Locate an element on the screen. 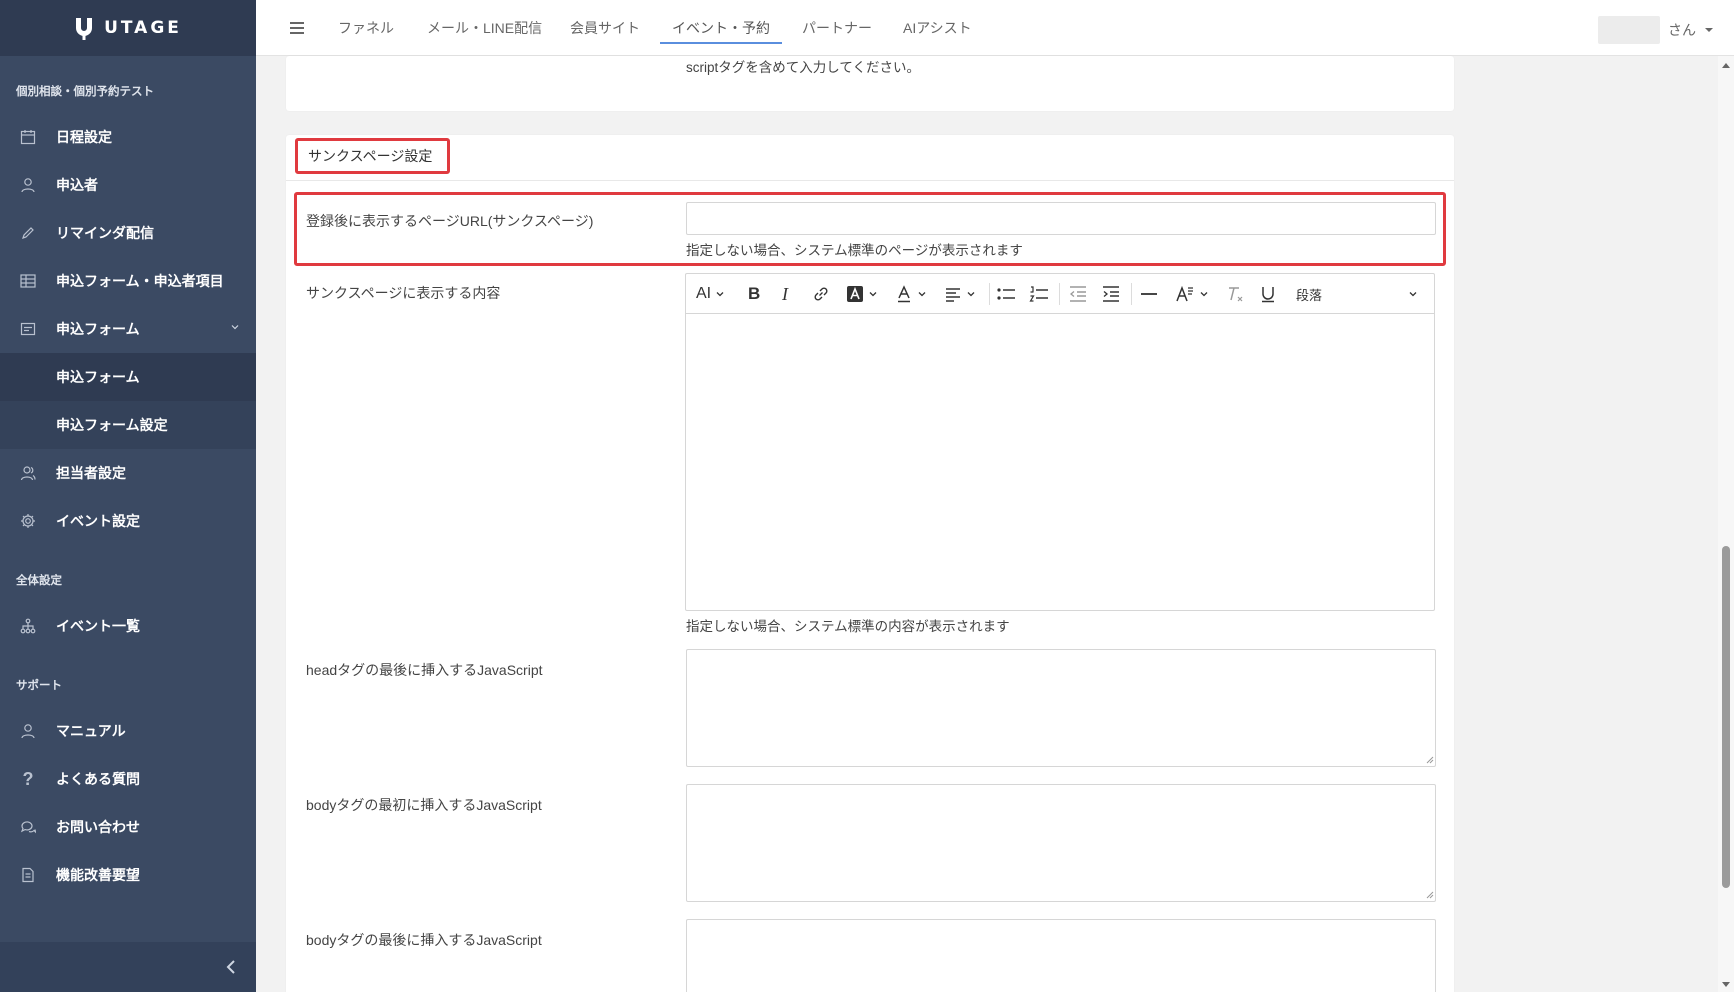 The height and width of the screenshot is (992, 1734). font-color-button is located at coordinates (911, 294).